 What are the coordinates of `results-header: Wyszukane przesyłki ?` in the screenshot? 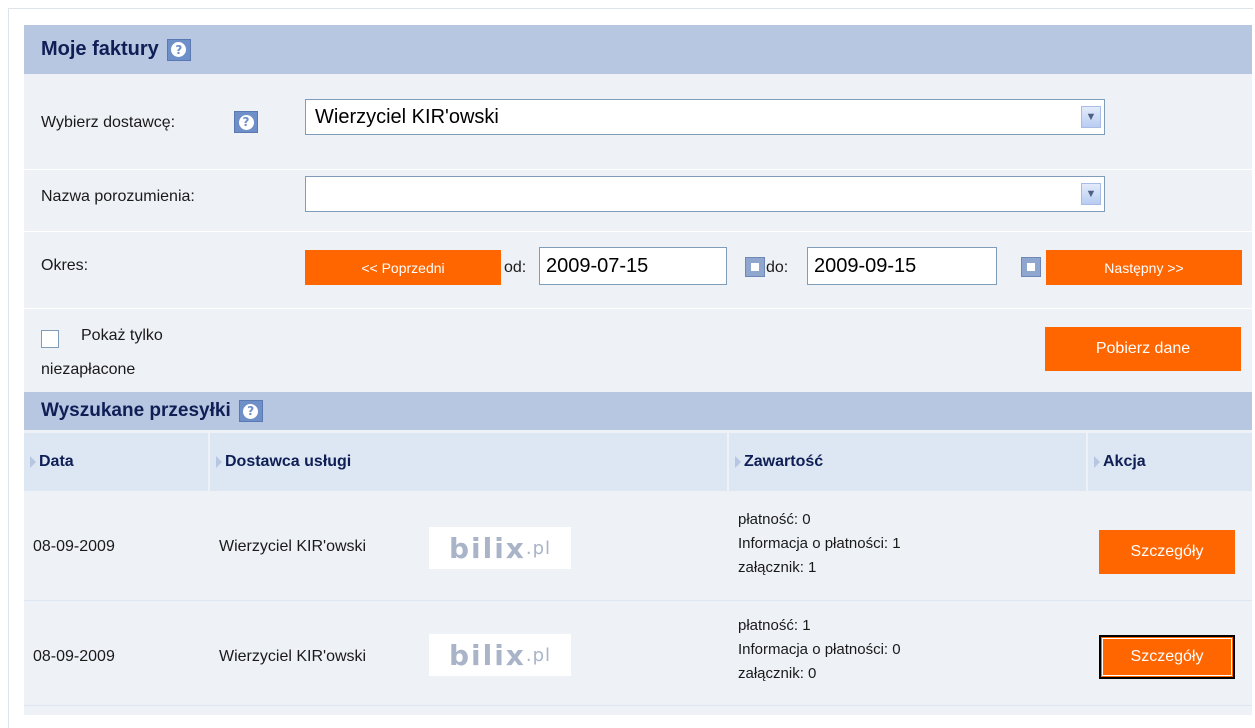 It's located at (638, 411).